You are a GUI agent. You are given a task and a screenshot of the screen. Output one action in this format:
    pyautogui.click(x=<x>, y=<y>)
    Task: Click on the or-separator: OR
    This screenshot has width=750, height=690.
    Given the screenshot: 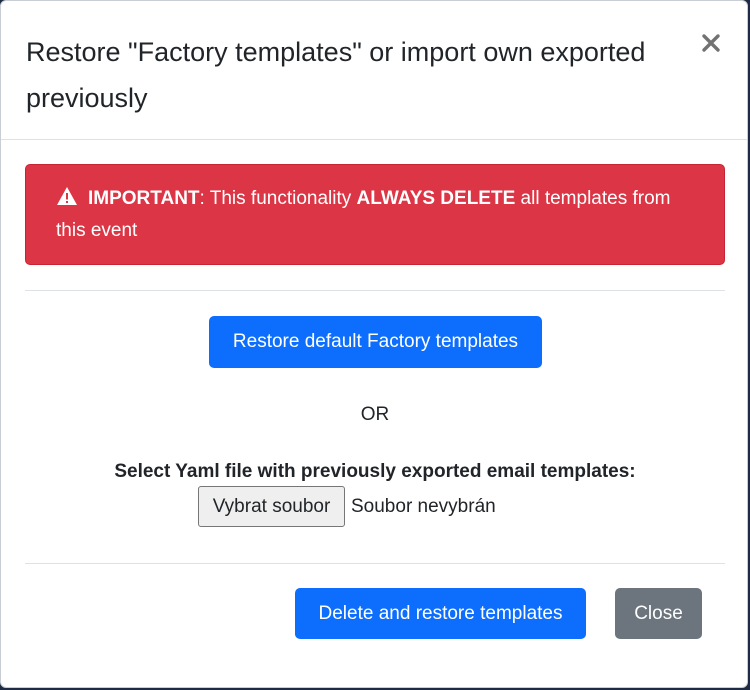 What is the action you would take?
    pyautogui.click(x=375, y=414)
    